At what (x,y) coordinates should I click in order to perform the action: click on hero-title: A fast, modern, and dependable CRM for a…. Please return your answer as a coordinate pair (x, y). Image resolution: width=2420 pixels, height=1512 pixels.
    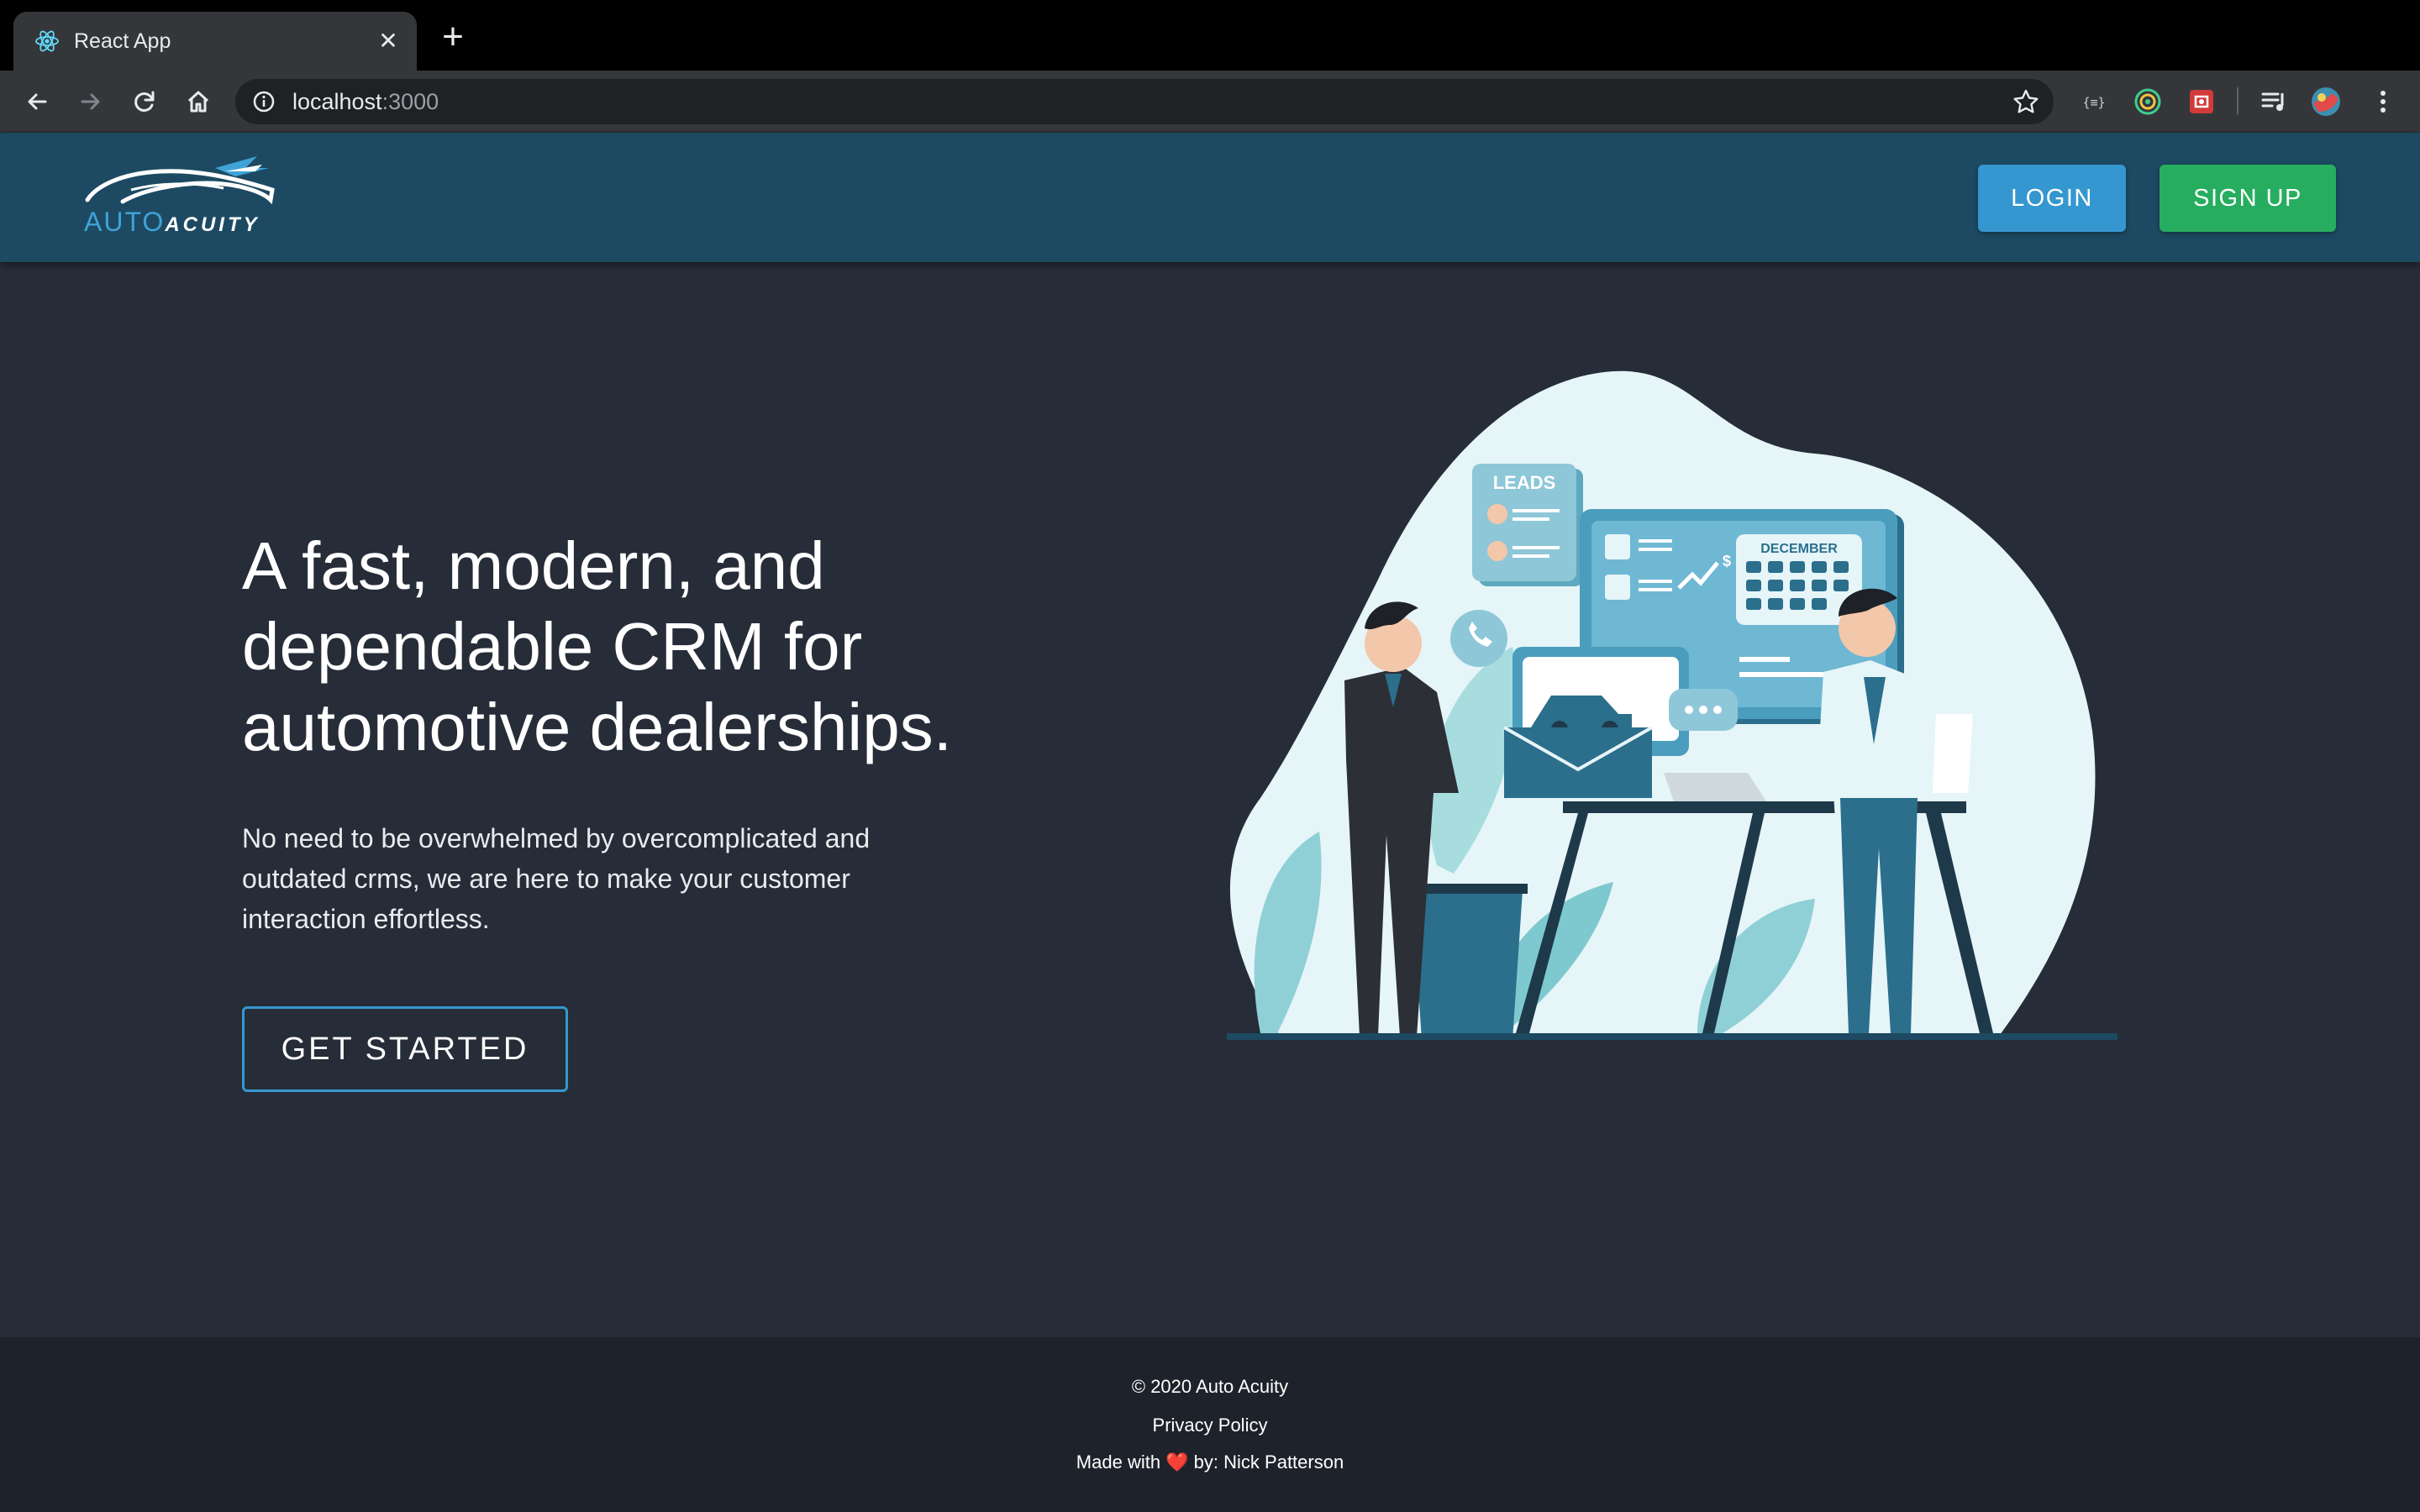
    Looking at the image, I should click on (597, 646).